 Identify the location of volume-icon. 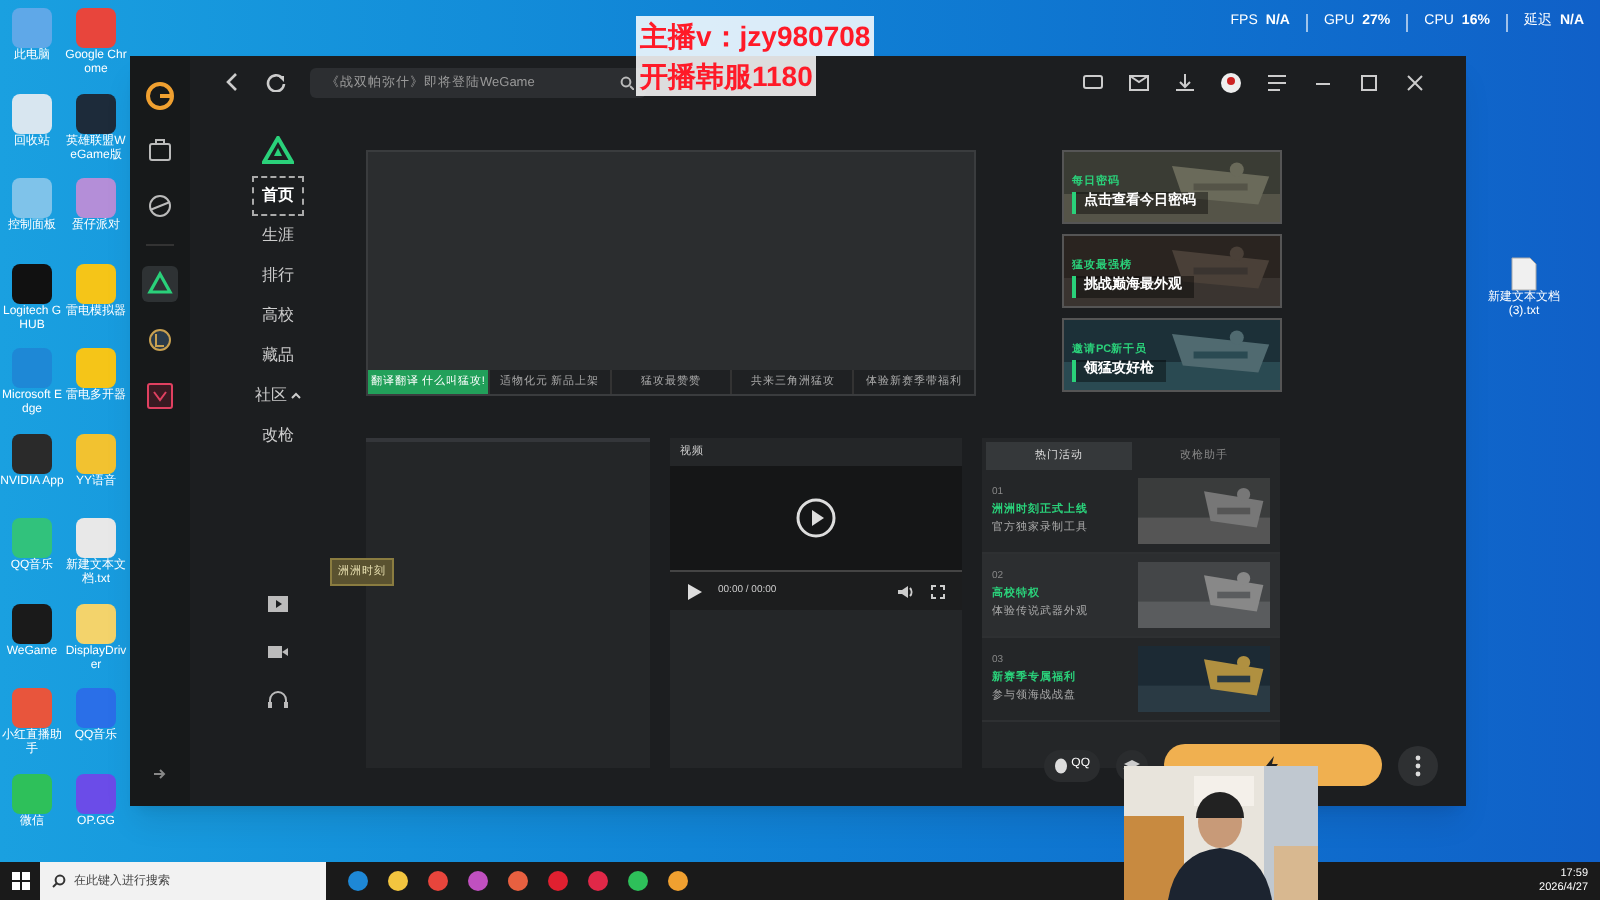
(905, 591).